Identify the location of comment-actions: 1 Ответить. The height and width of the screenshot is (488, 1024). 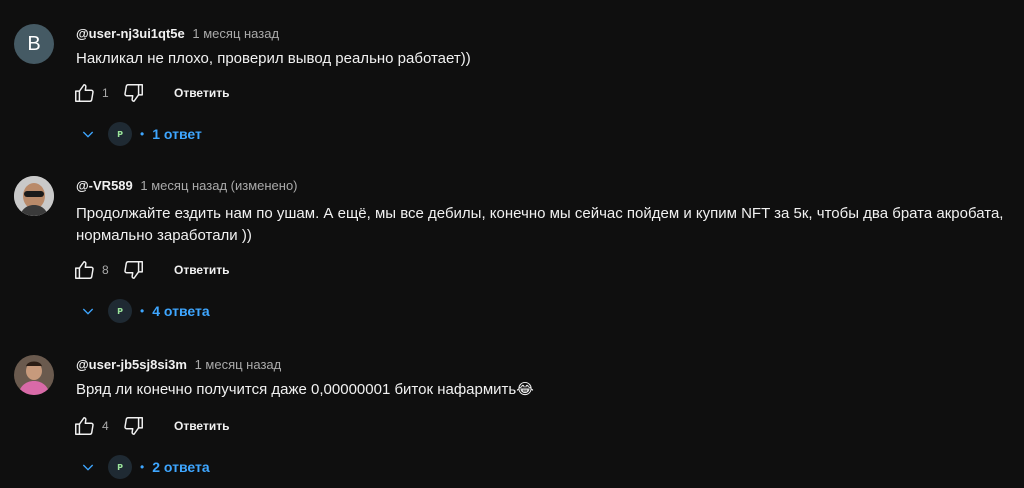
(150, 93).